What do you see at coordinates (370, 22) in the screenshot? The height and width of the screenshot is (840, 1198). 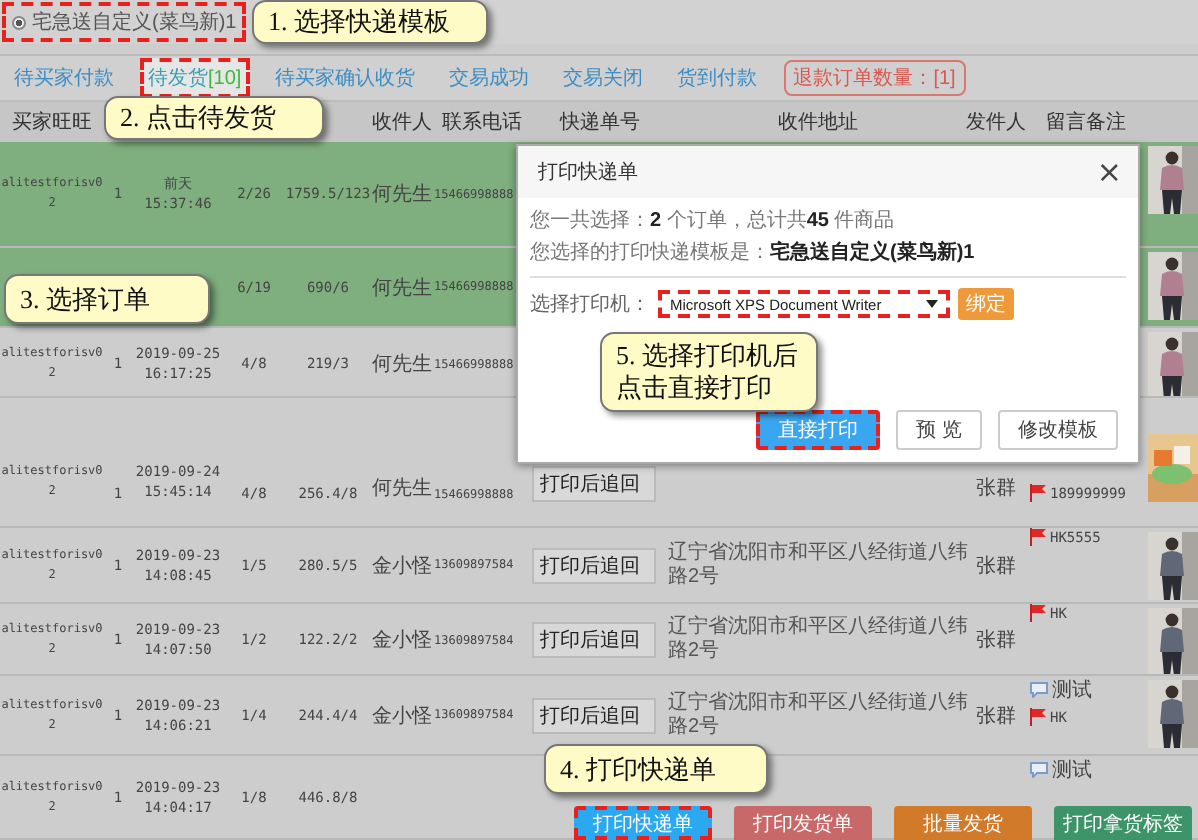 I see `callout-tooltip: 1. 选择快递模板` at bounding box center [370, 22].